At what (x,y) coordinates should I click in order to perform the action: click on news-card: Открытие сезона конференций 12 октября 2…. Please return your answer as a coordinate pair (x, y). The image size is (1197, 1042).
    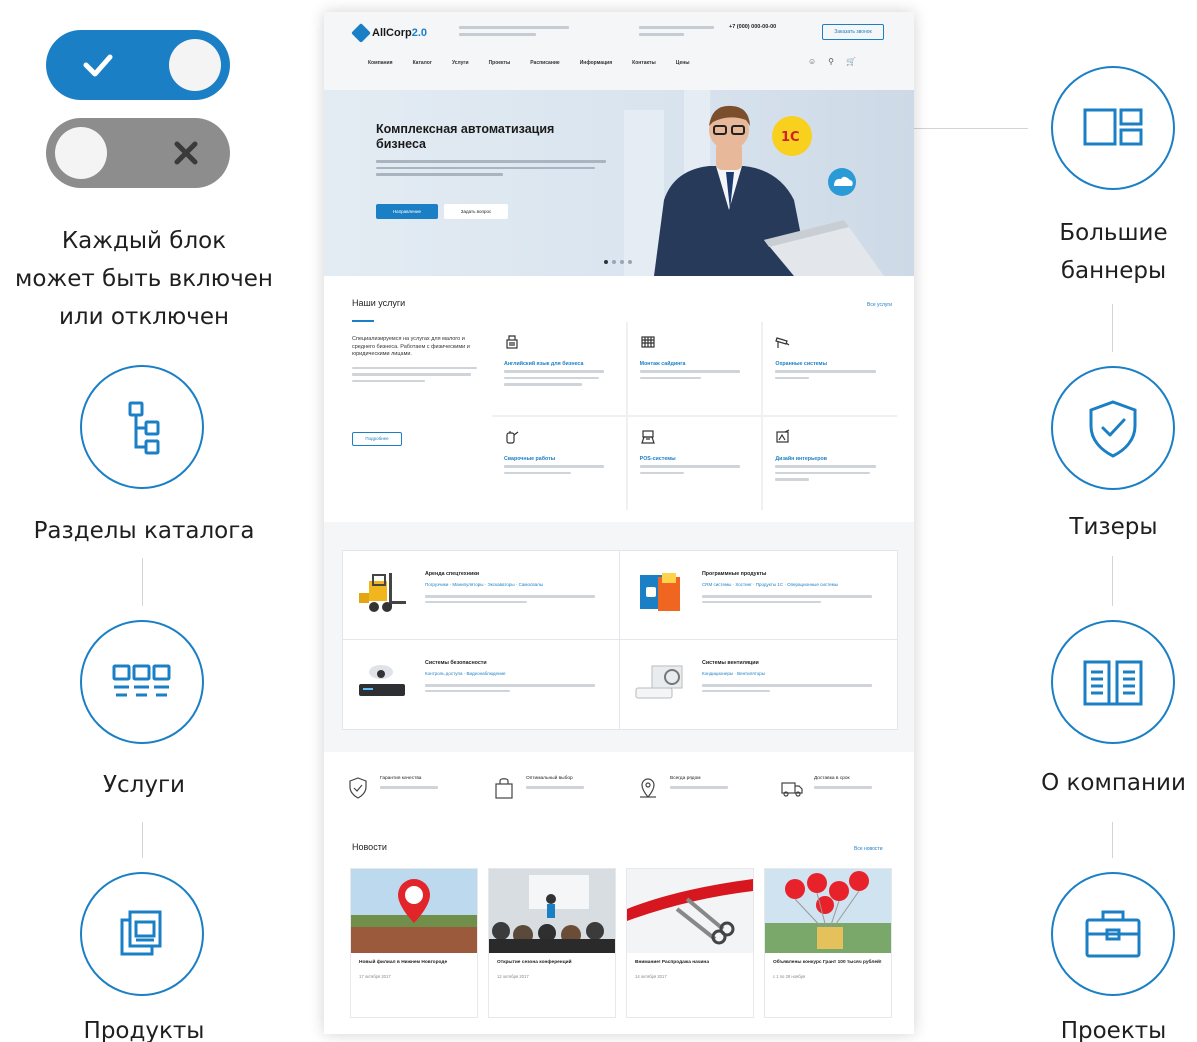
    Looking at the image, I should click on (552, 943).